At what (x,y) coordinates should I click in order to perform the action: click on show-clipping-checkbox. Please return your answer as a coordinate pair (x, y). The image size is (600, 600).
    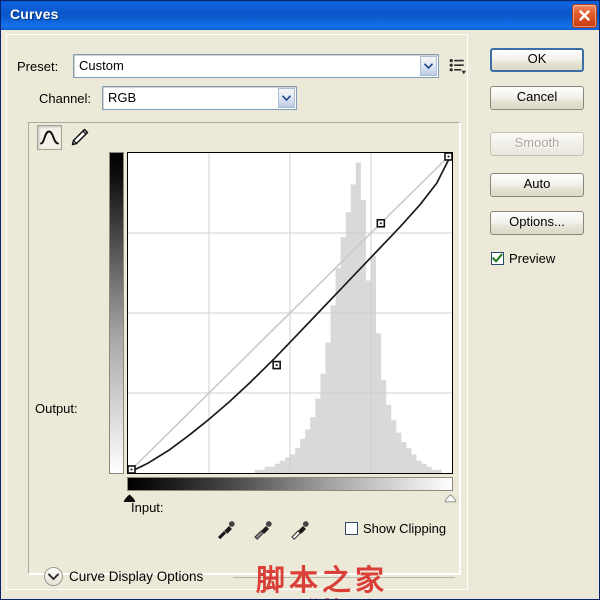
    Looking at the image, I should click on (351, 528).